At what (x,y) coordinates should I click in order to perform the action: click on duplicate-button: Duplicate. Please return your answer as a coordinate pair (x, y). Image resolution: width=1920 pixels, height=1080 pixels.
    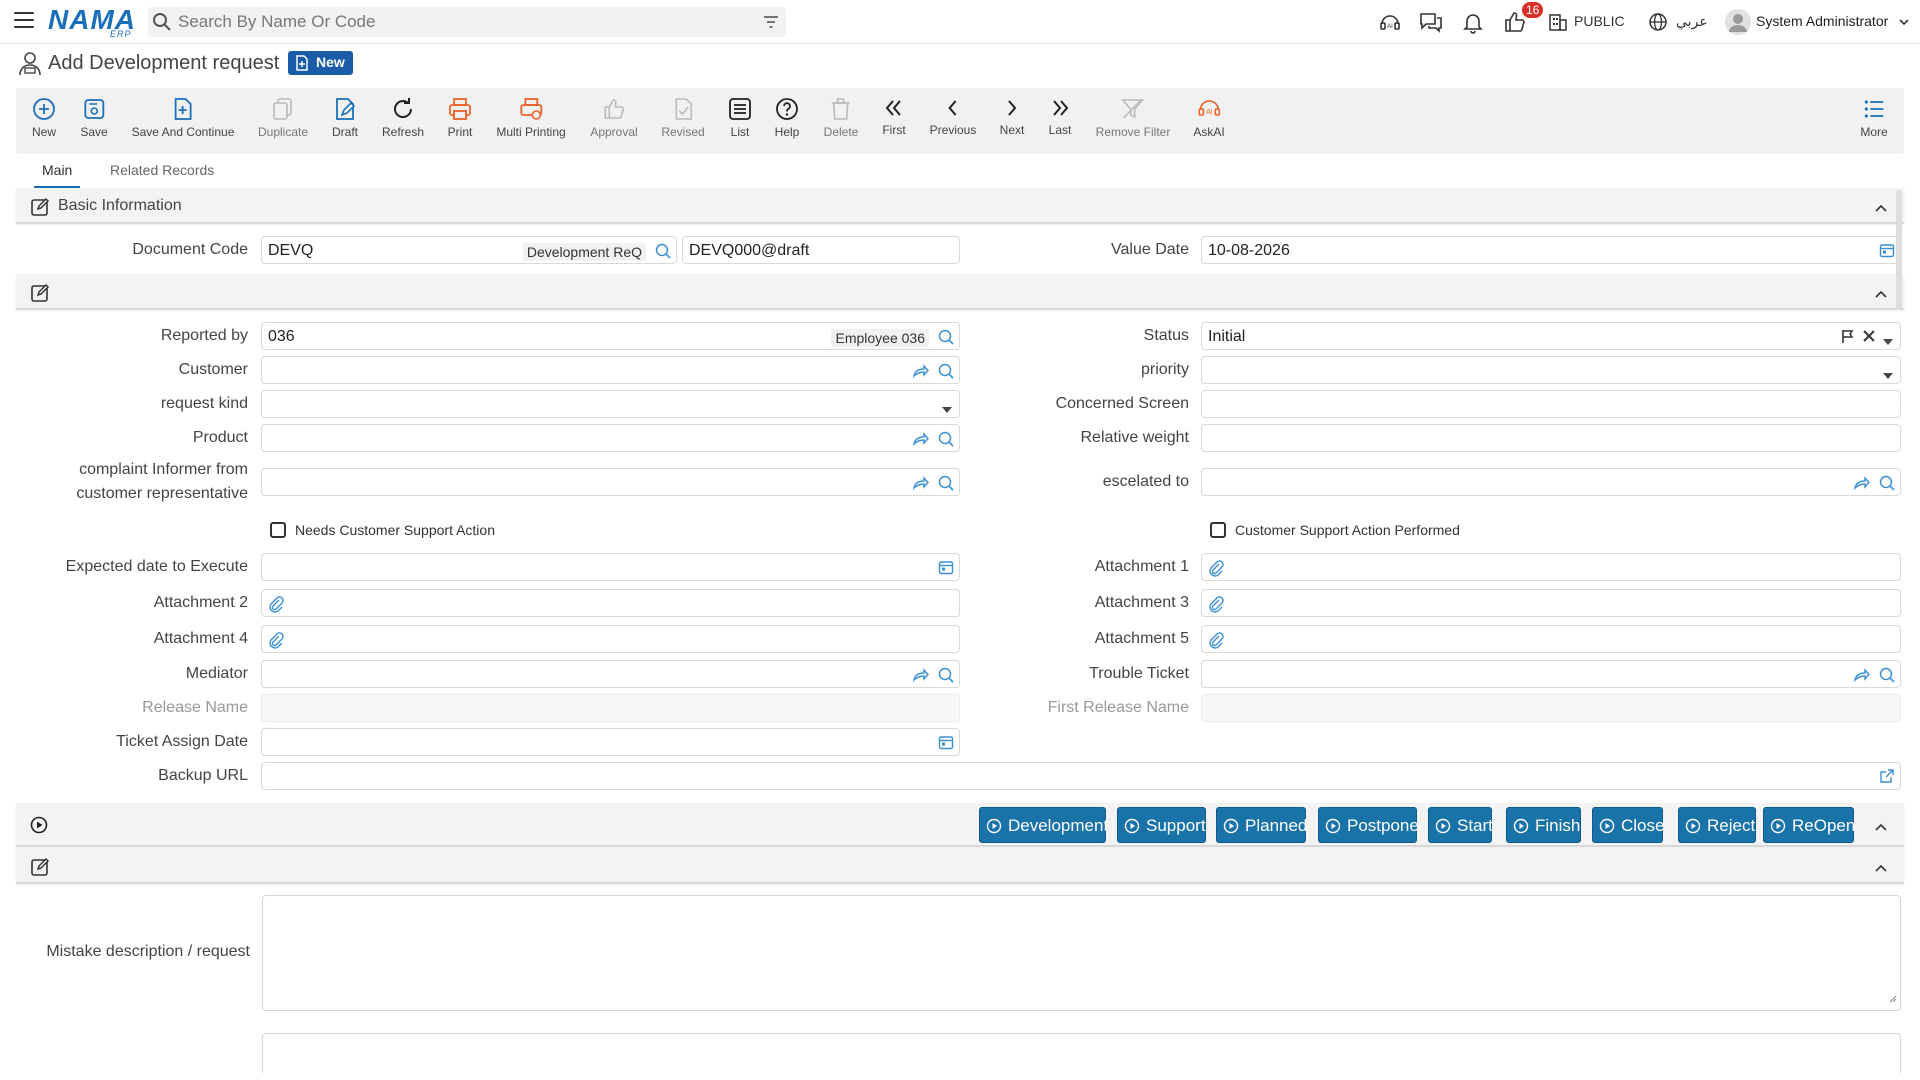
    Looking at the image, I should click on (283, 117).